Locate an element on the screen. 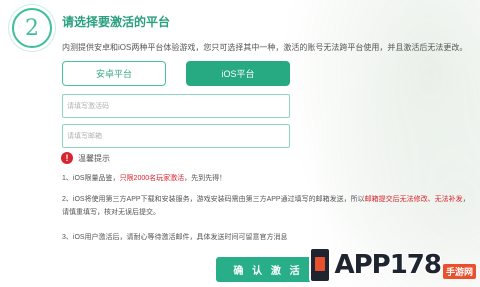 This screenshot has height=287, width=480. notice-1-prefix: 1、iOS限量品鉴， is located at coordinates (91, 178).